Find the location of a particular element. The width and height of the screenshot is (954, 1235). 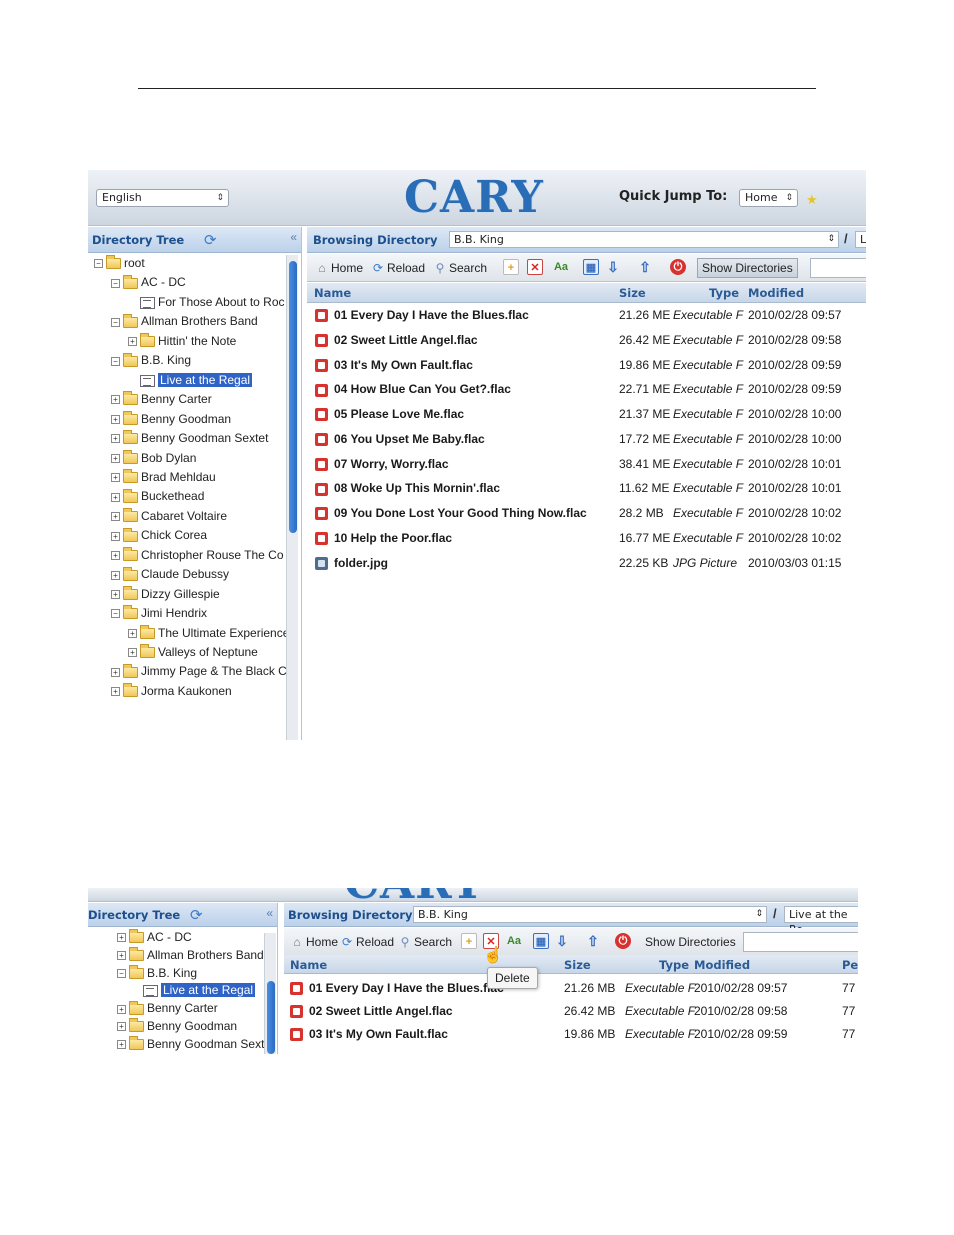

tree-node: + Buckethead is located at coordinates (157, 496).